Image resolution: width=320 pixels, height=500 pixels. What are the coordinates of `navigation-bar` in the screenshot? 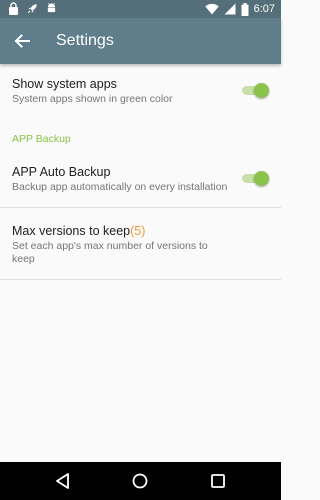 It's located at (140, 481).